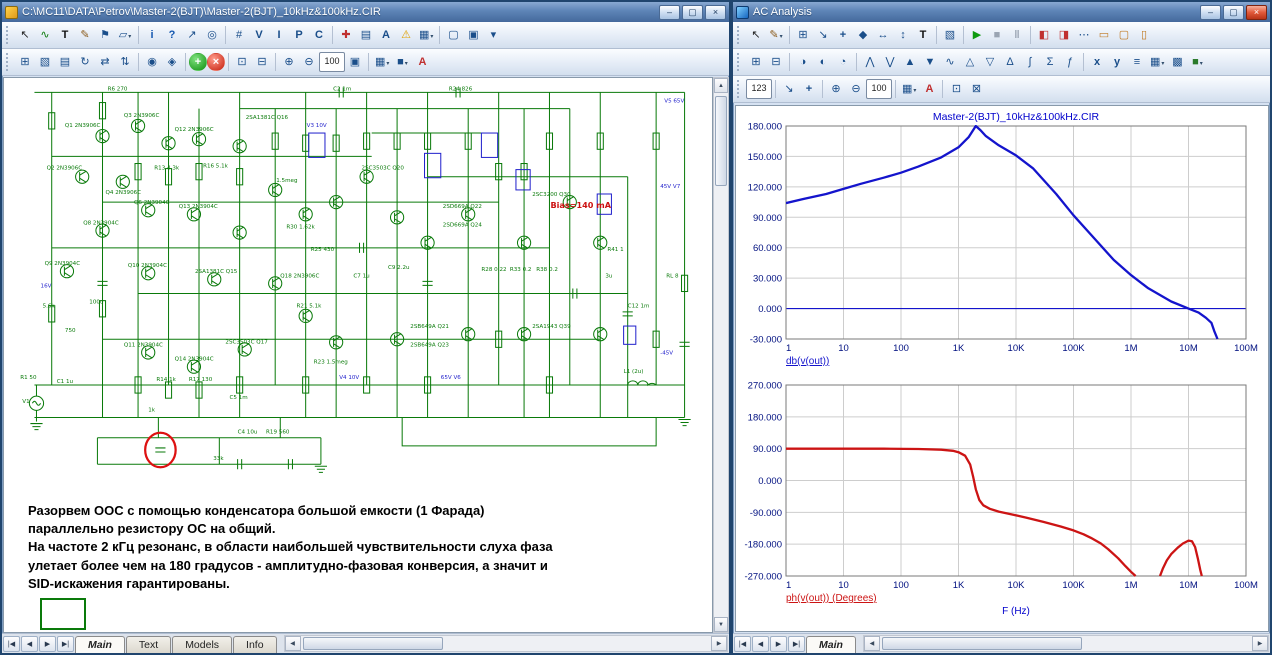 This screenshot has height=655, width=1272. Describe the element at coordinates (803, 35) in the screenshot. I see `zoom-window-icon: ⊞` at that location.